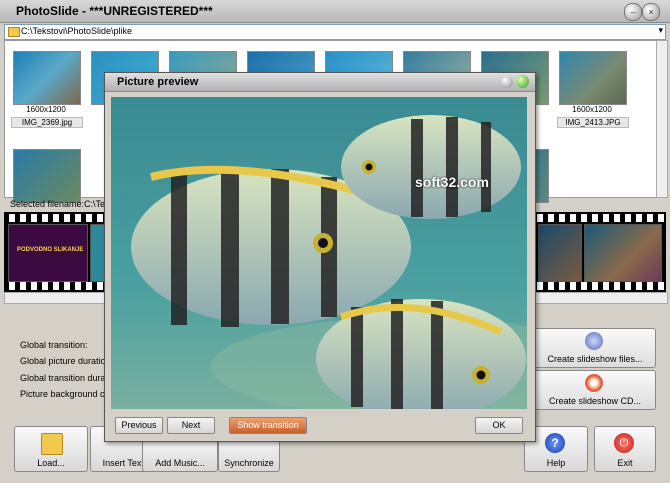 The image size is (670, 483). What do you see at coordinates (624, 443) in the screenshot?
I see `power-icon: ⏻` at bounding box center [624, 443].